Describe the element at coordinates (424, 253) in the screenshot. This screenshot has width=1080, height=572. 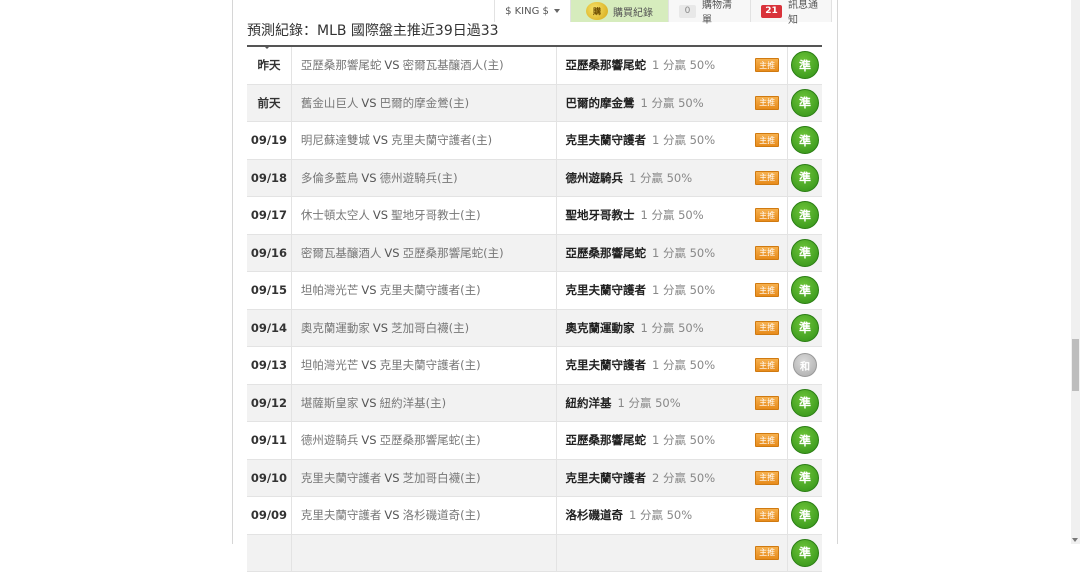
I see `row-matchup: 密爾瓦基釀酒人VS亞歷桑那響尾蛇(主)` at that location.